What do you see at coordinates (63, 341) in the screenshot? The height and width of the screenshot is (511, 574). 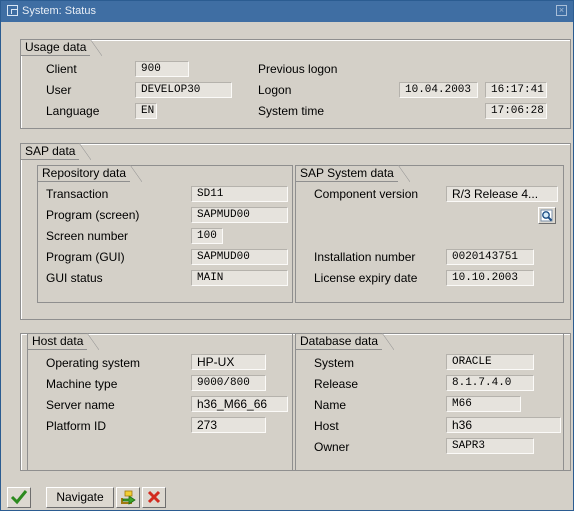 I see `host-data-title: Host data` at bounding box center [63, 341].